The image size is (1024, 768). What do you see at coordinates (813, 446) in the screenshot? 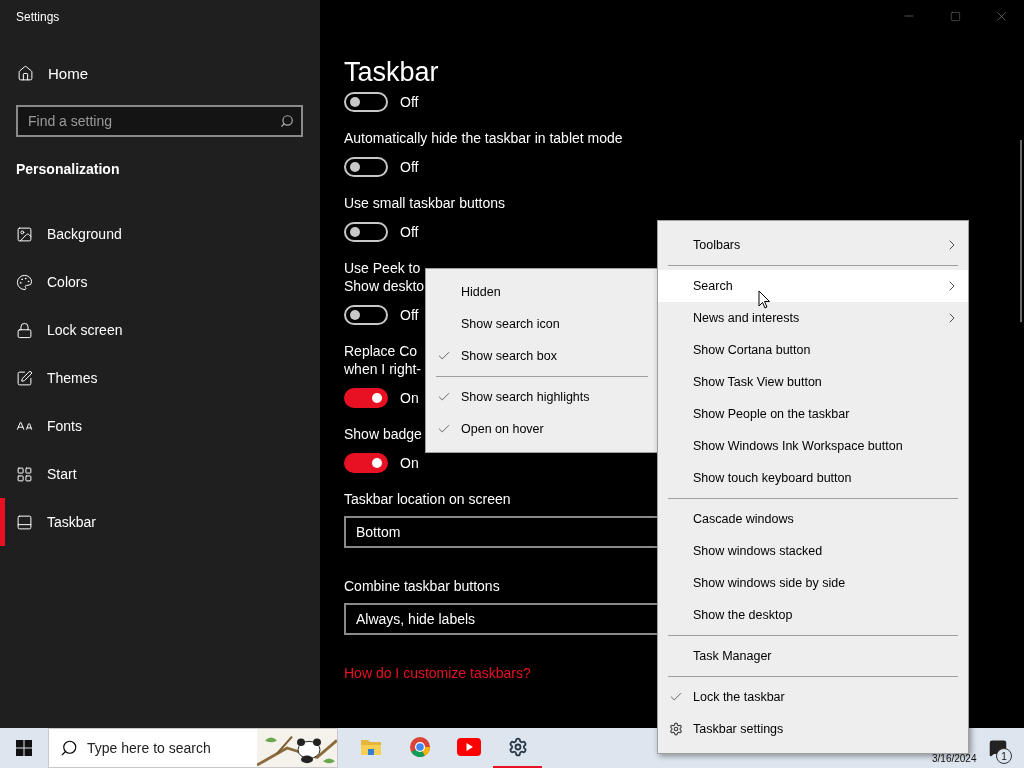
I see `menu-item: Show Windows Ink Workspace button` at bounding box center [813, 446].